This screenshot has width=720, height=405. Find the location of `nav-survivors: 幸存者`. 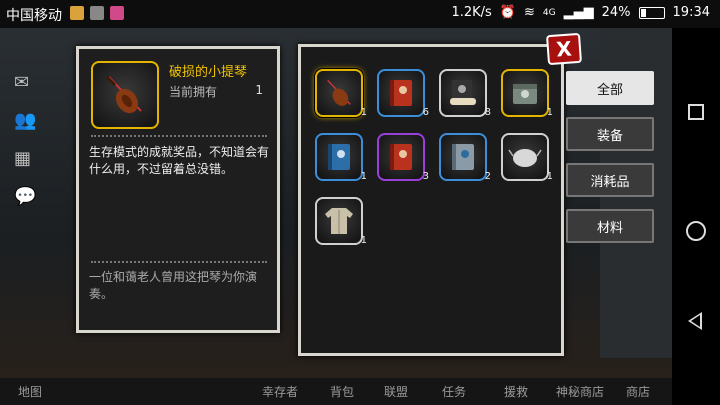

nav-survivors: 幸存者 is located at coordinates (280, 391).